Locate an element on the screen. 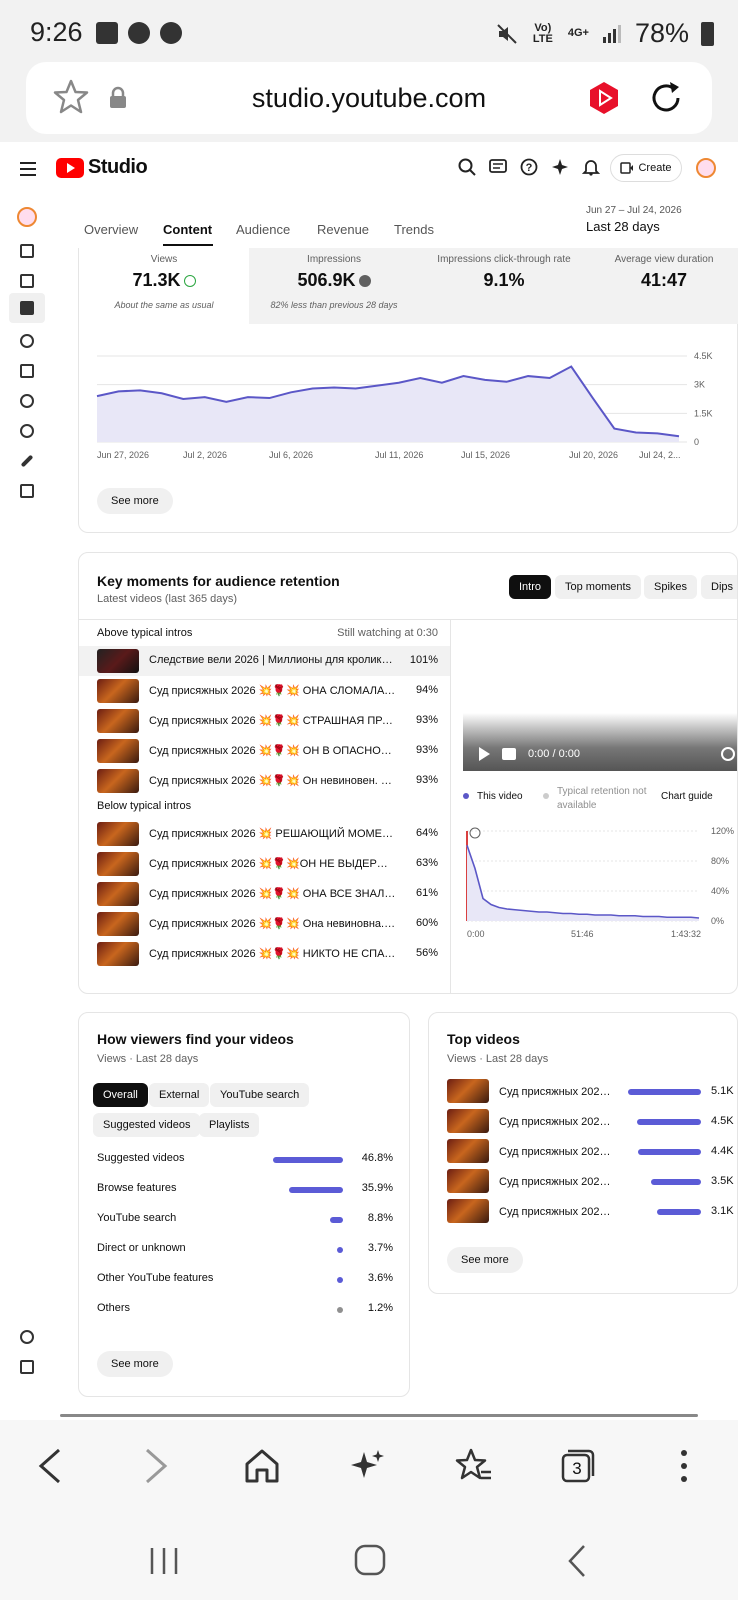  chip-overall: Overall is located at coordinates (120, 1095).